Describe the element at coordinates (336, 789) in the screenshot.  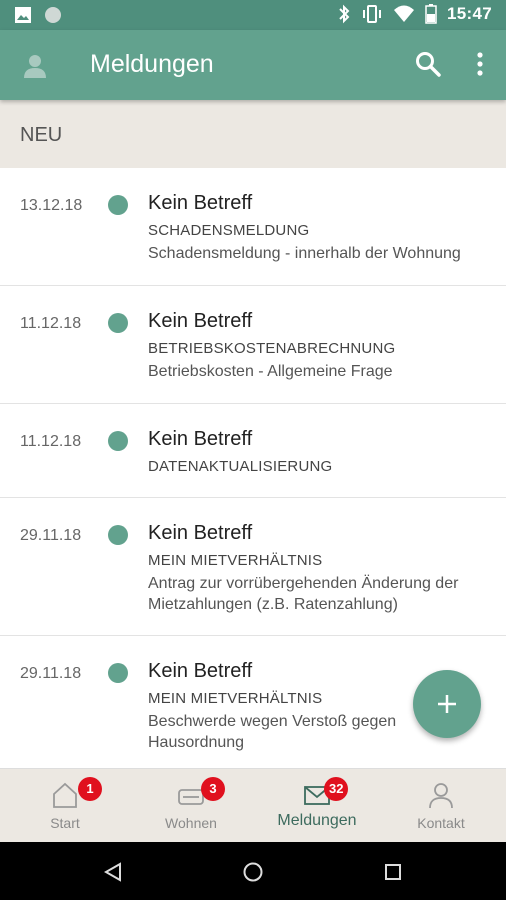
I see `badge-meldungen: 32` at that location.